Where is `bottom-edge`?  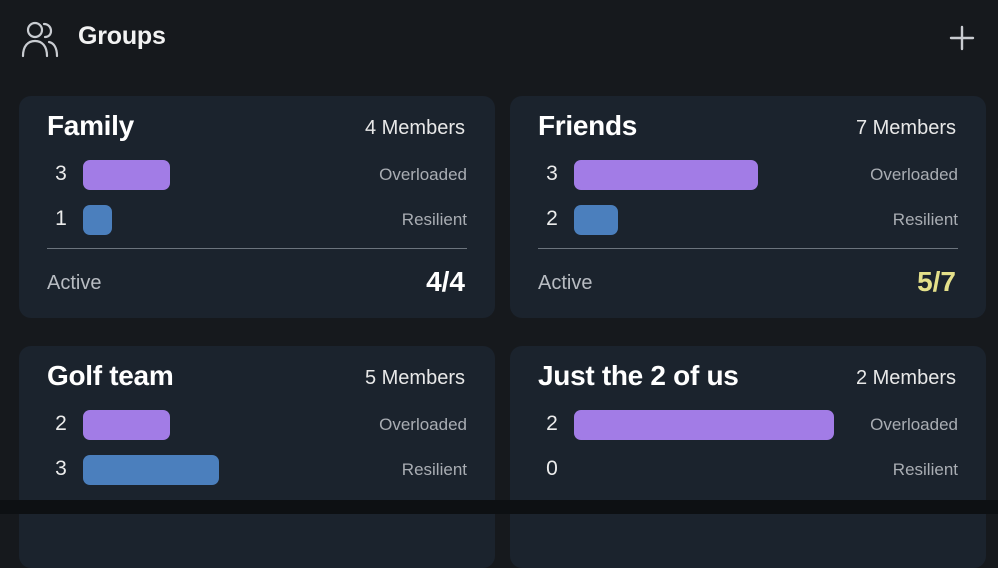 bottom-edge is located at coordinates (499, 507).